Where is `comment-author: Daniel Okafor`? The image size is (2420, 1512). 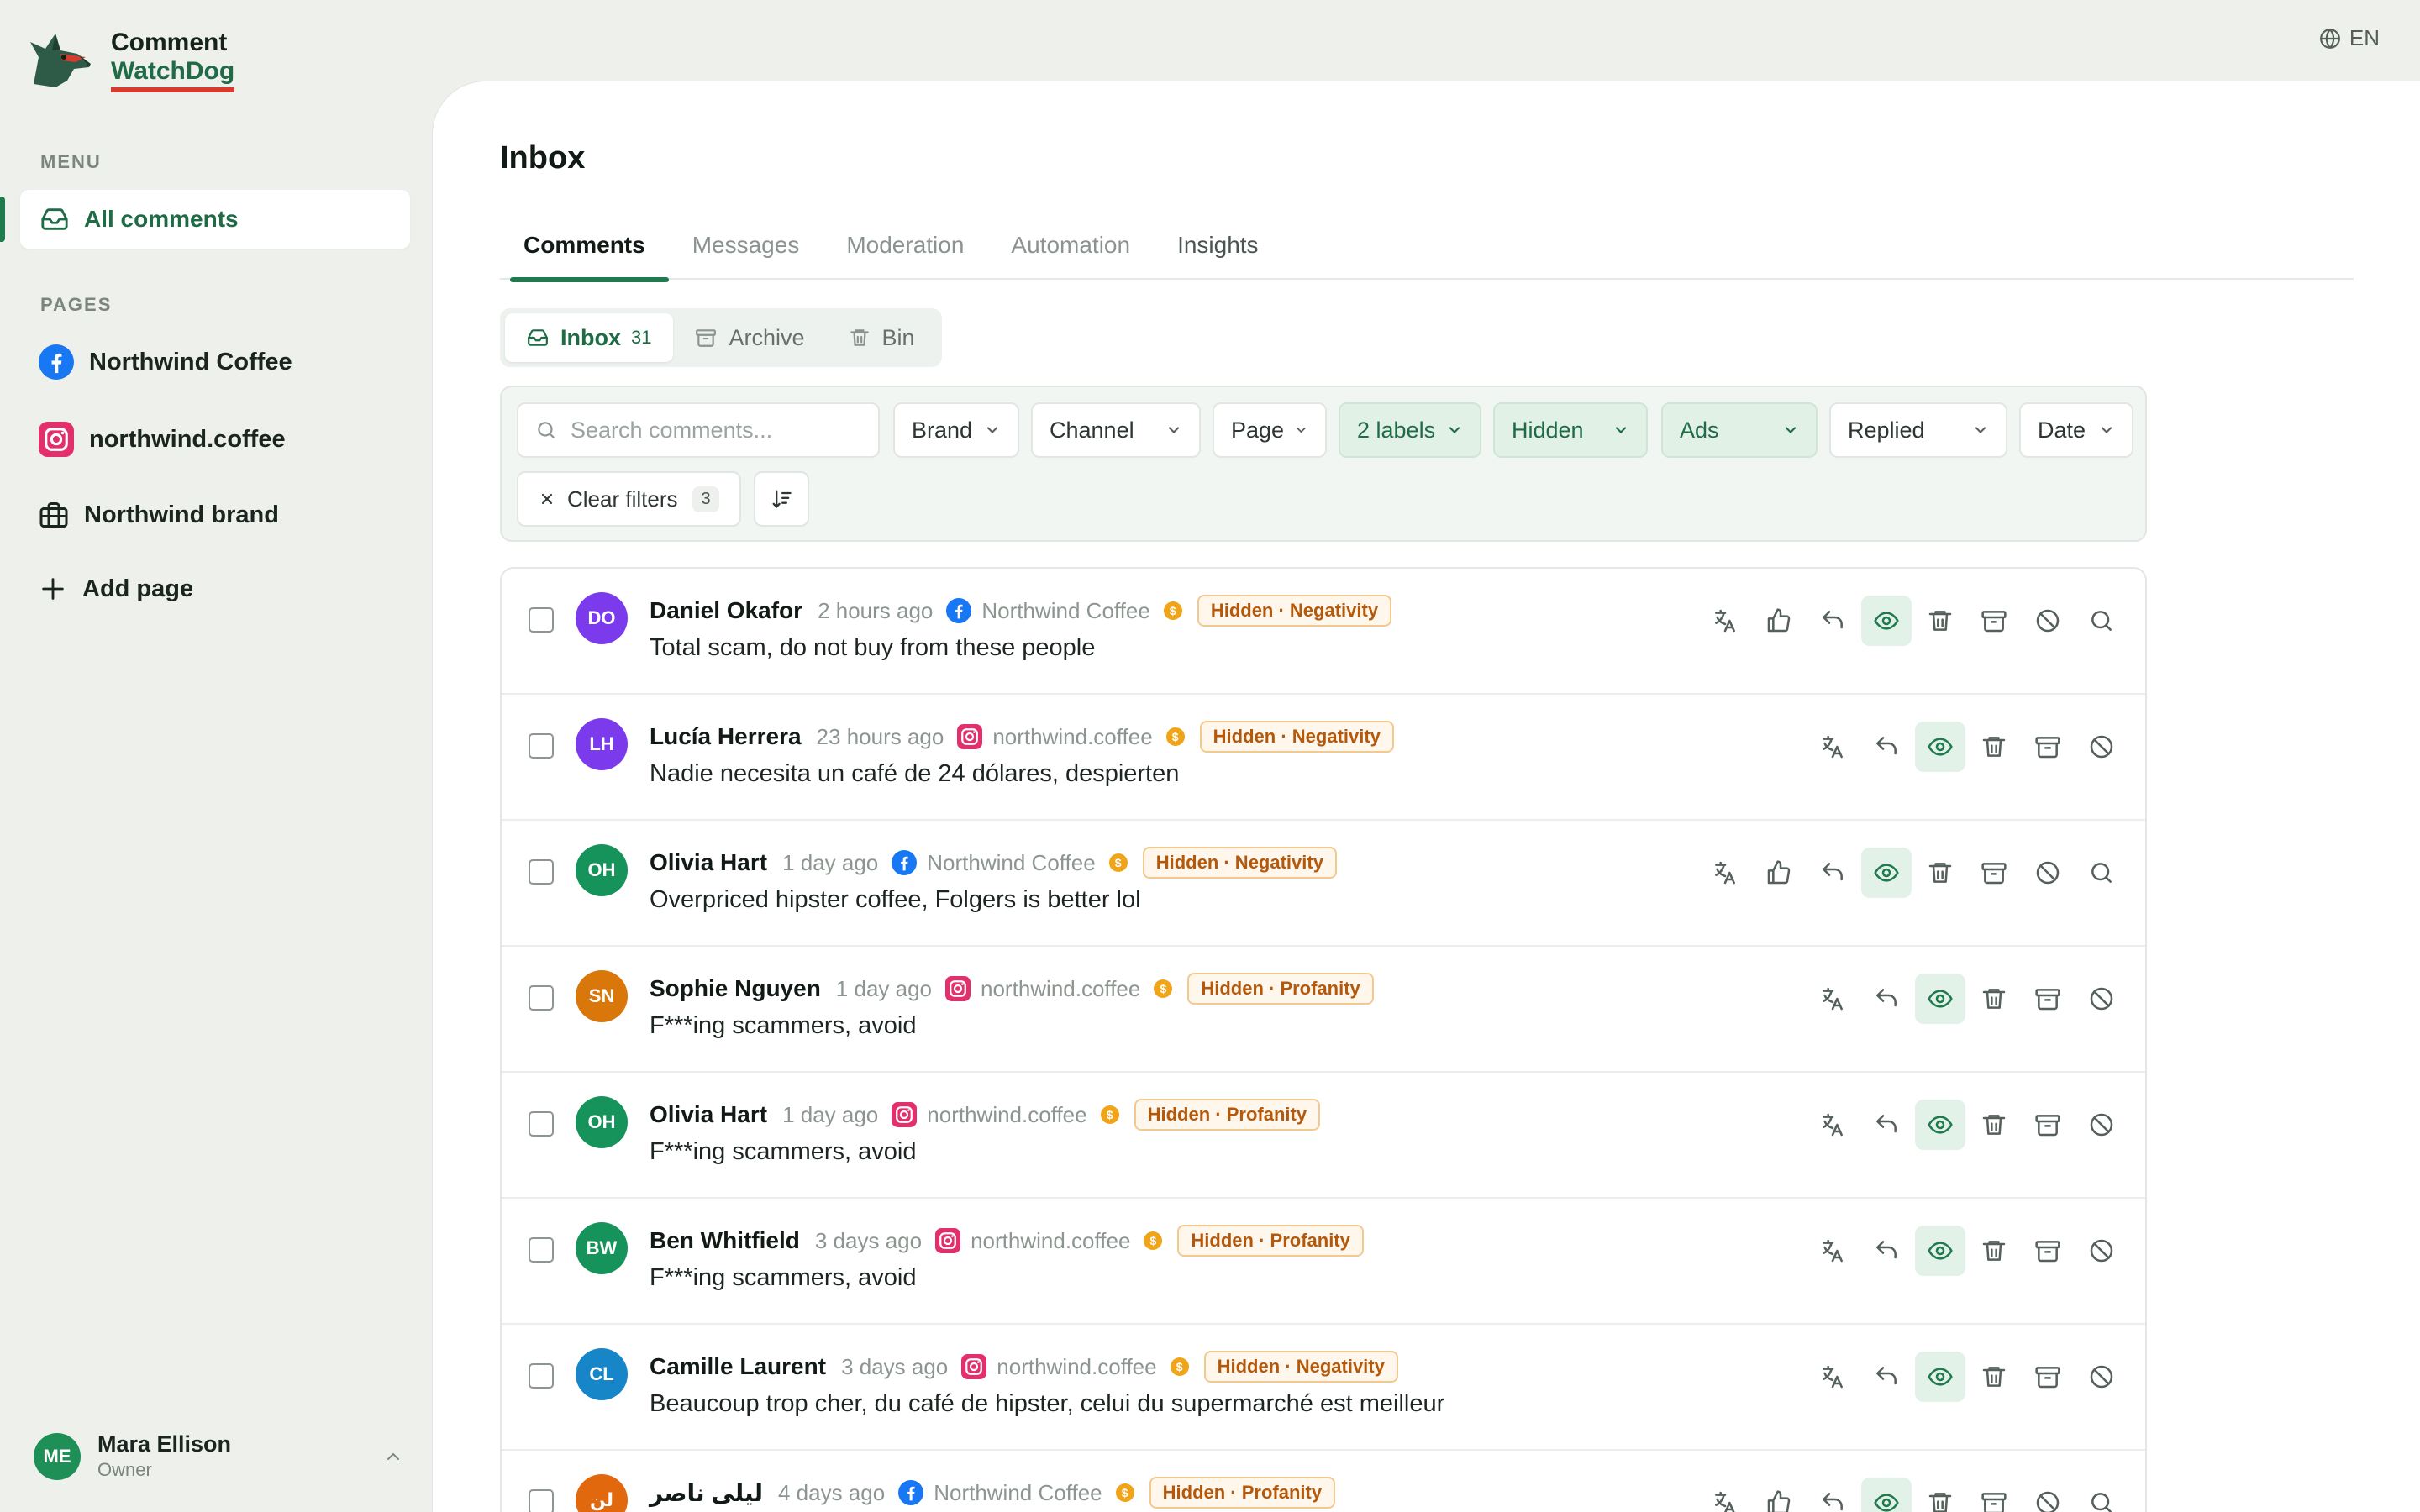 comment-author: Daniel Okafor is located at coordinates (726, 610).